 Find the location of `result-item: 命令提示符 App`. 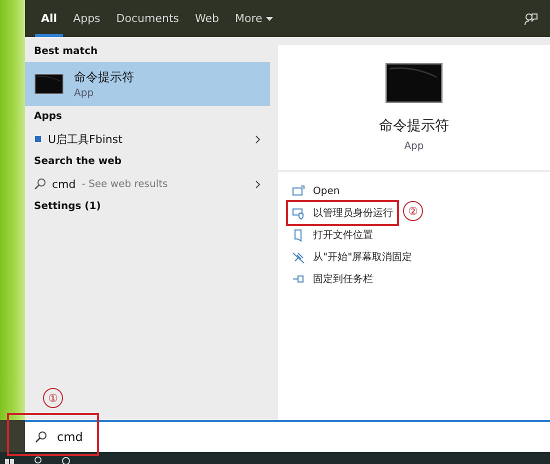

result-item: 命令提示符 App is located at coordinates (147, 84).